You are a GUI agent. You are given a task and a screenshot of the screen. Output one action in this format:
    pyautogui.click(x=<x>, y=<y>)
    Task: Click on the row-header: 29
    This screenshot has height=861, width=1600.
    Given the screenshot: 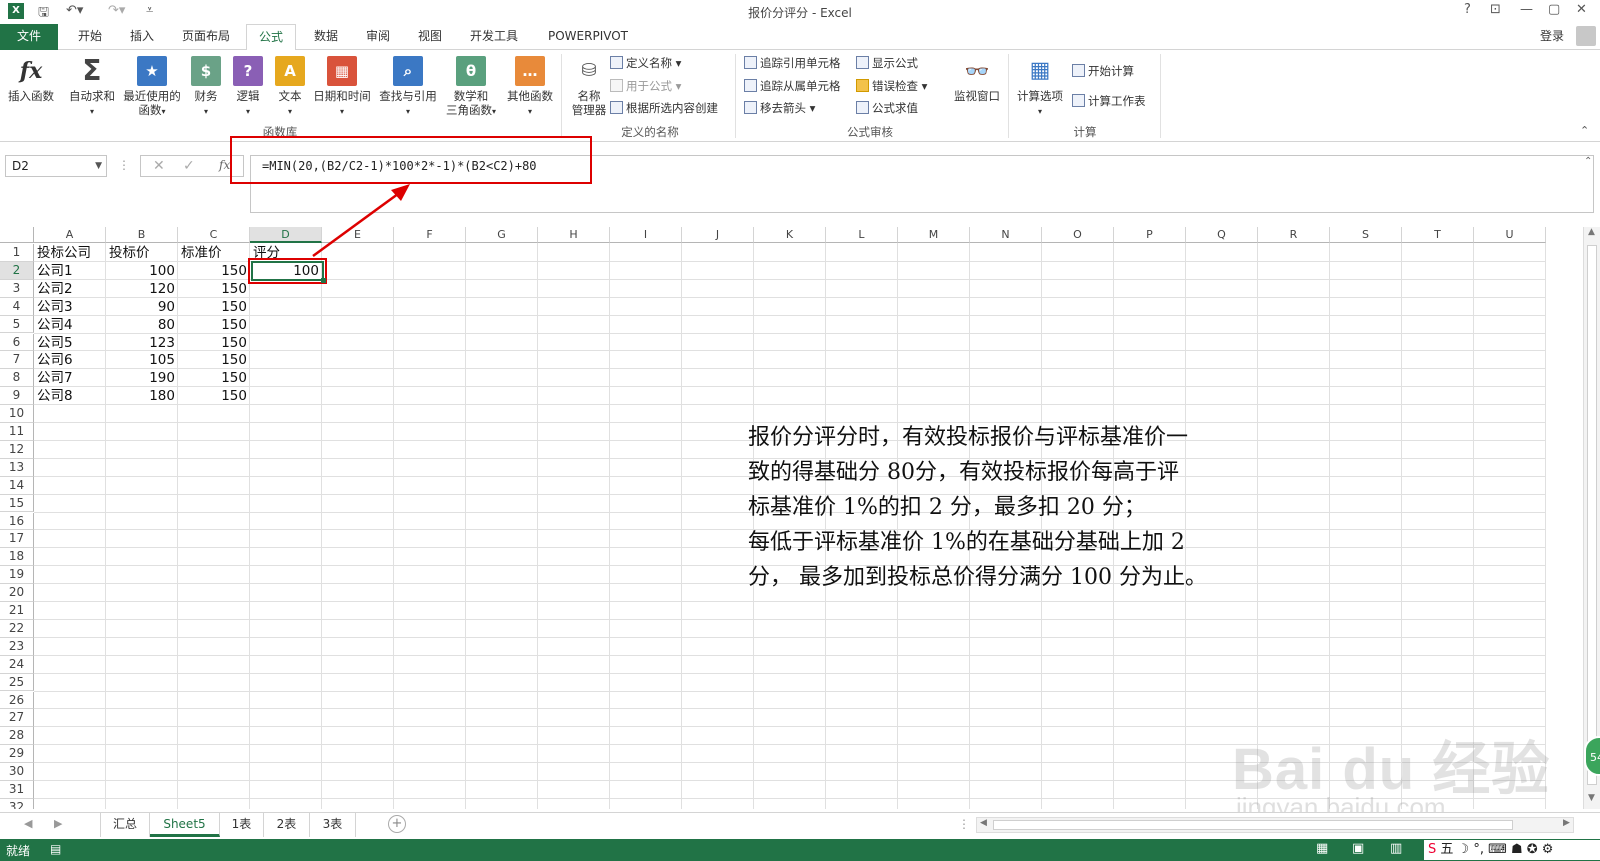 What is the action you would take?
    pyautogui.click(x=17, y=754)
    